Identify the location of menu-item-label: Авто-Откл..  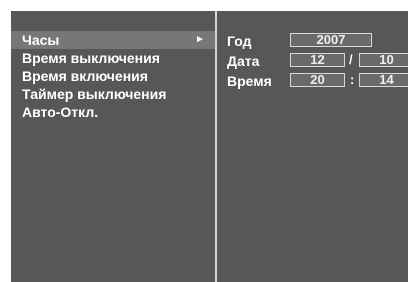
(60, 112).